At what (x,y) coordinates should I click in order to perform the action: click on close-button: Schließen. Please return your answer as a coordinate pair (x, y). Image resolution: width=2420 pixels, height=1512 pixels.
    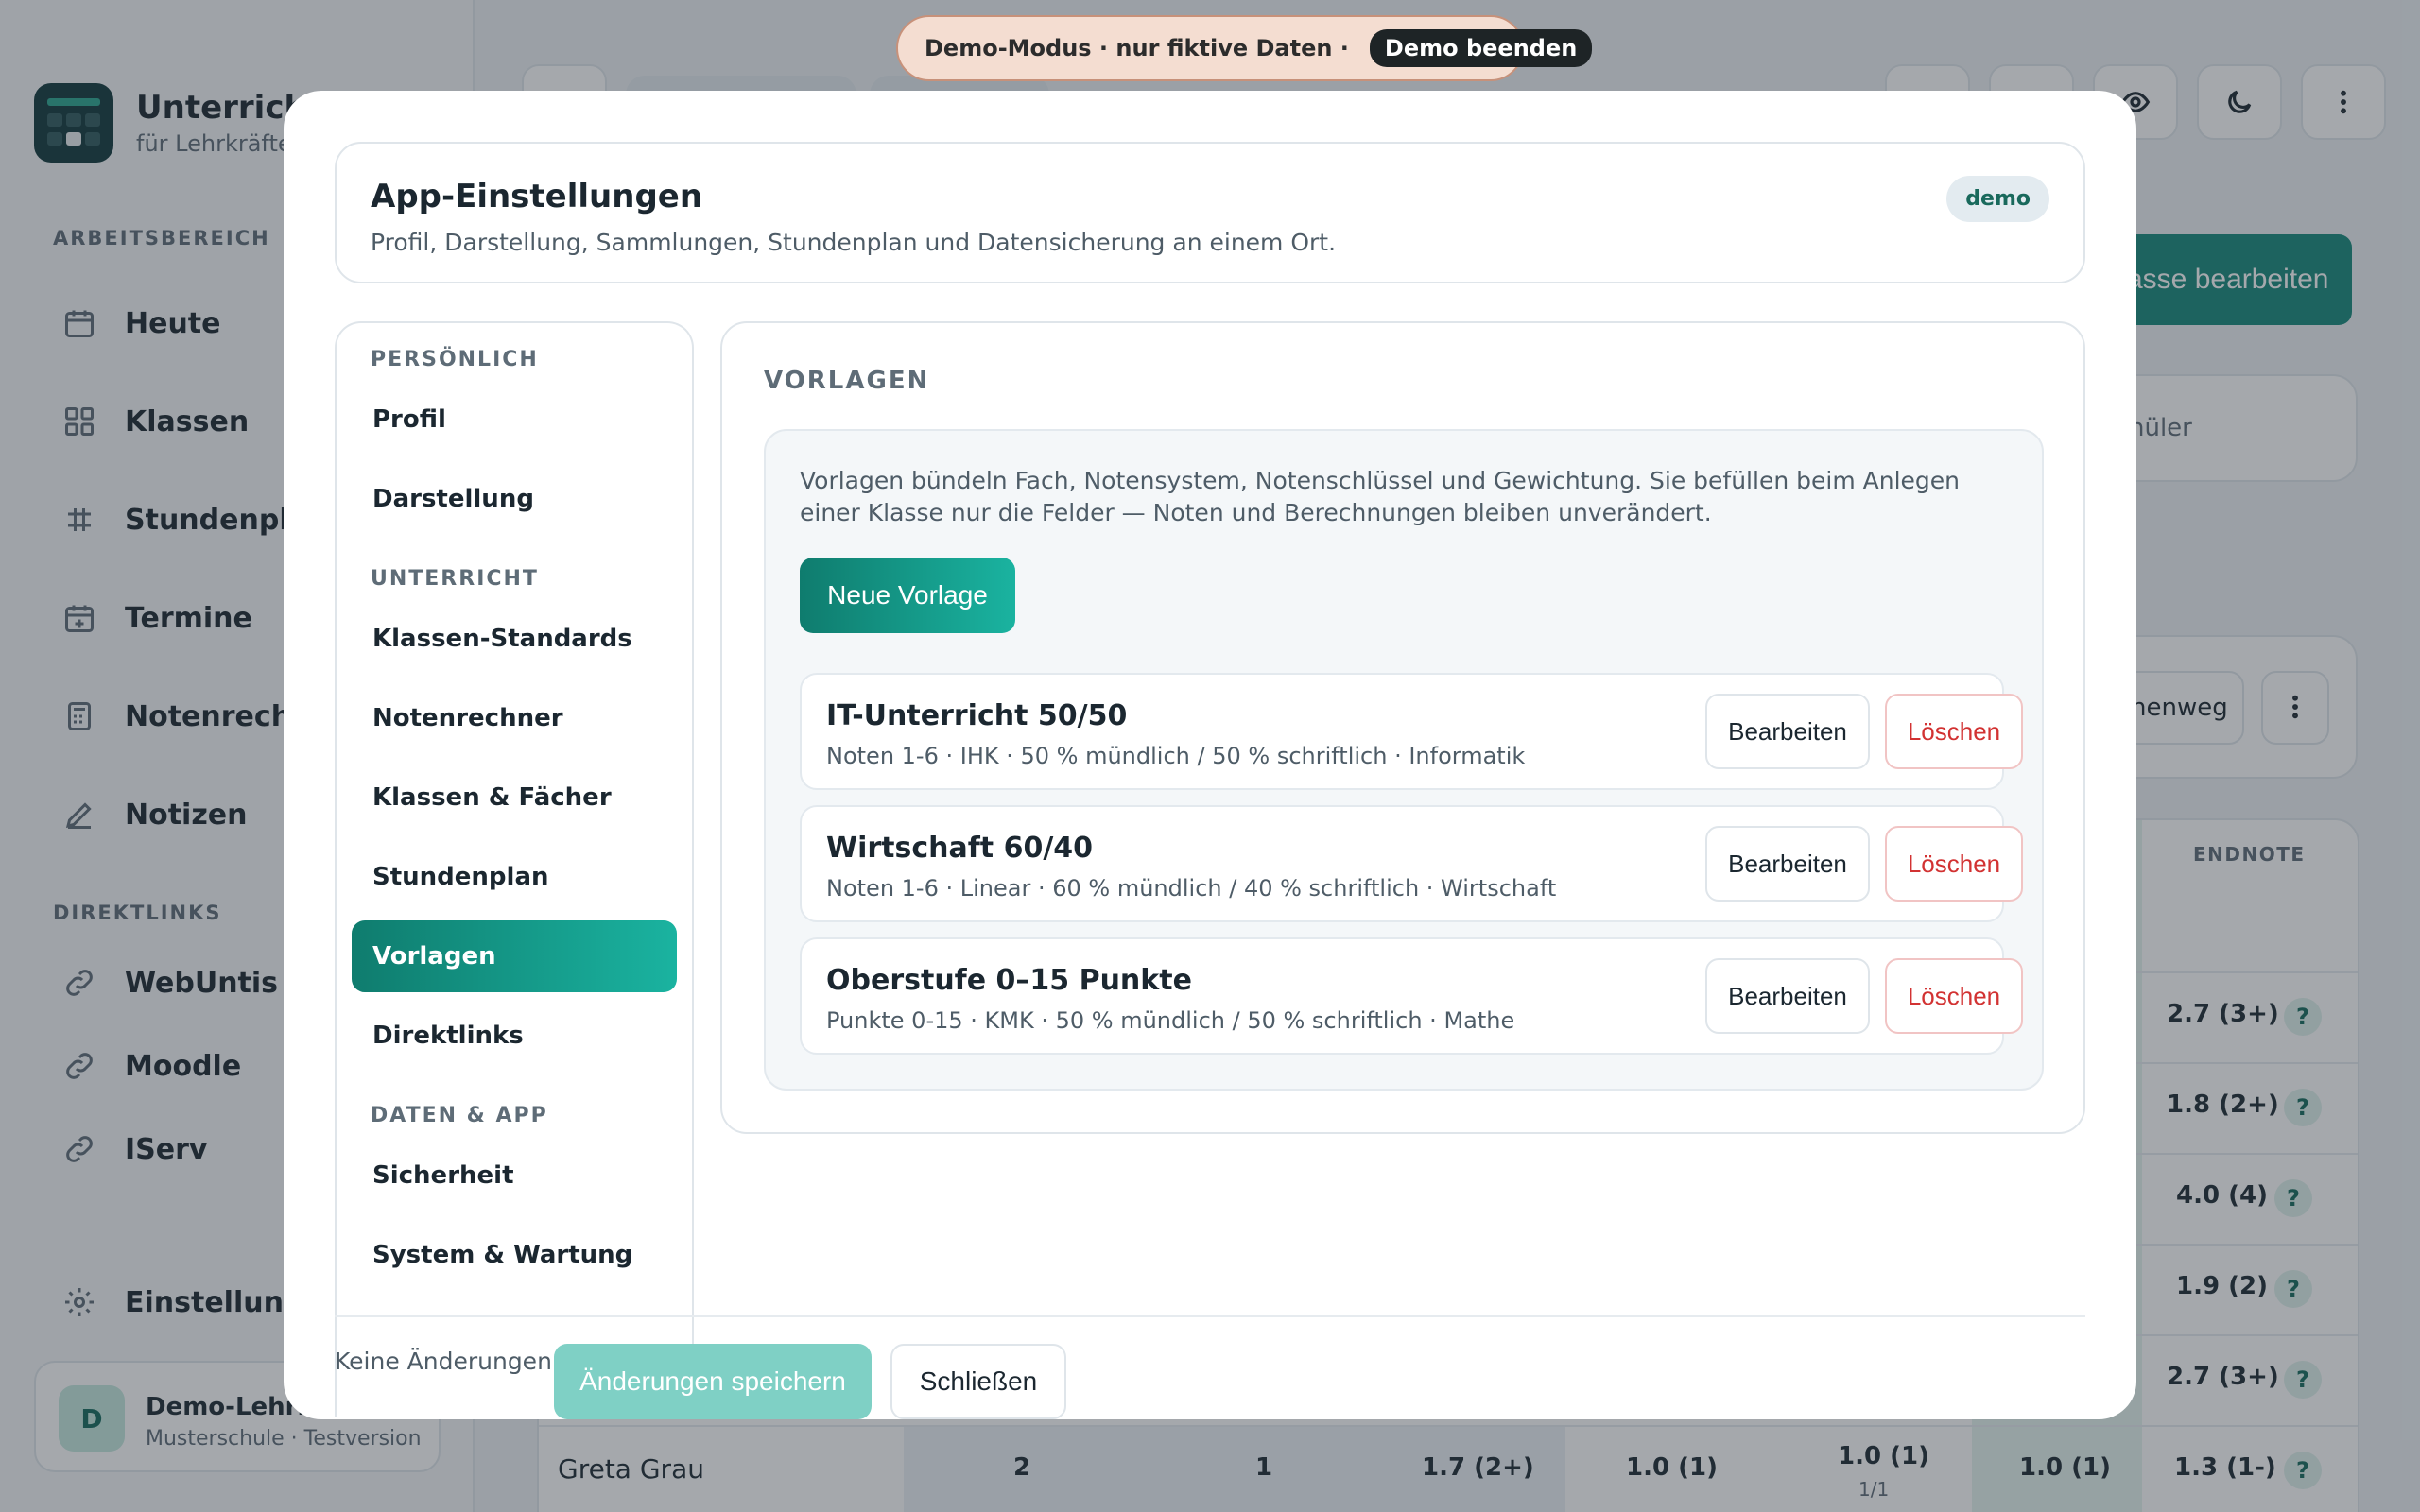
    Looking at the image, I should click on (978, 1381).